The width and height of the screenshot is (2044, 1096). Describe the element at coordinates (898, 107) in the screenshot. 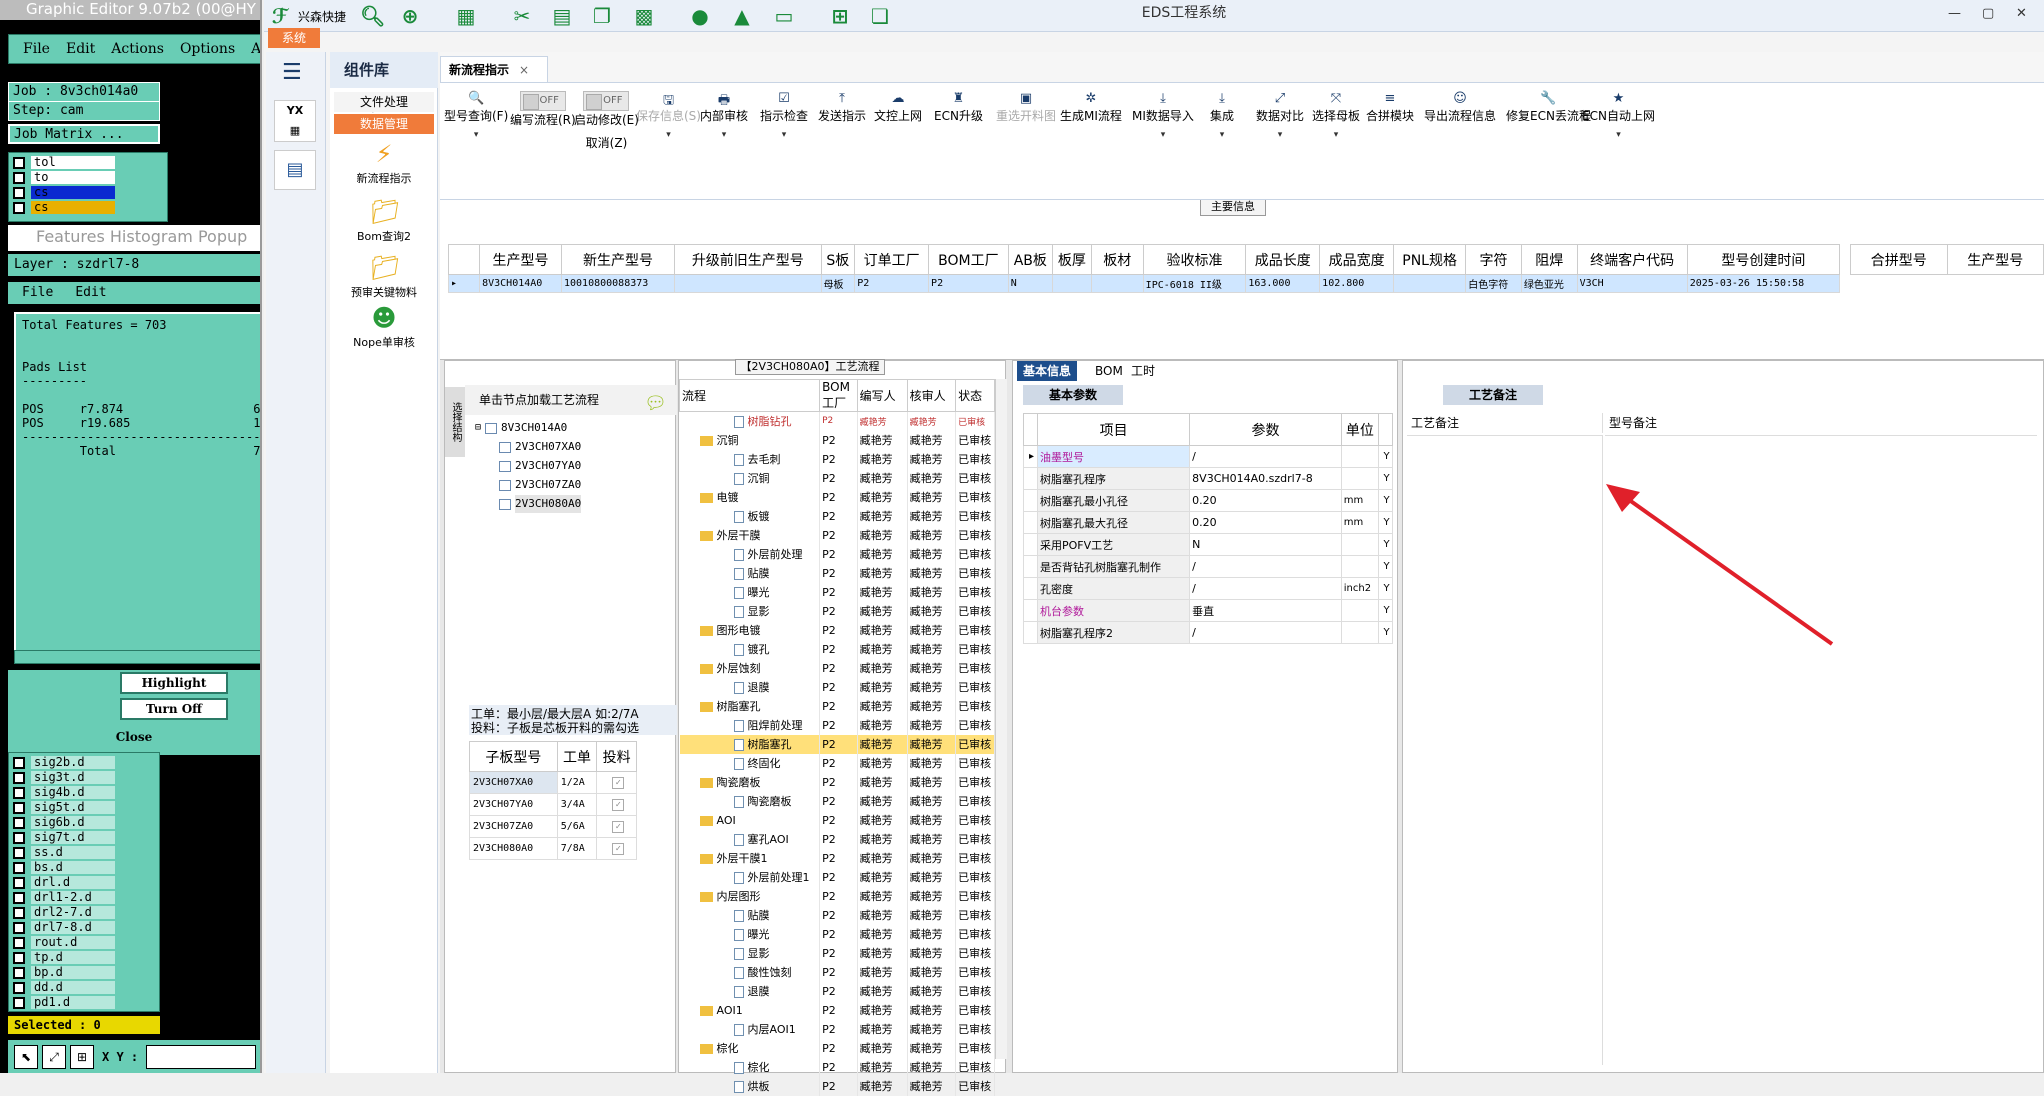

I see `ribbon-button: ☁ 文控上网` at that location.